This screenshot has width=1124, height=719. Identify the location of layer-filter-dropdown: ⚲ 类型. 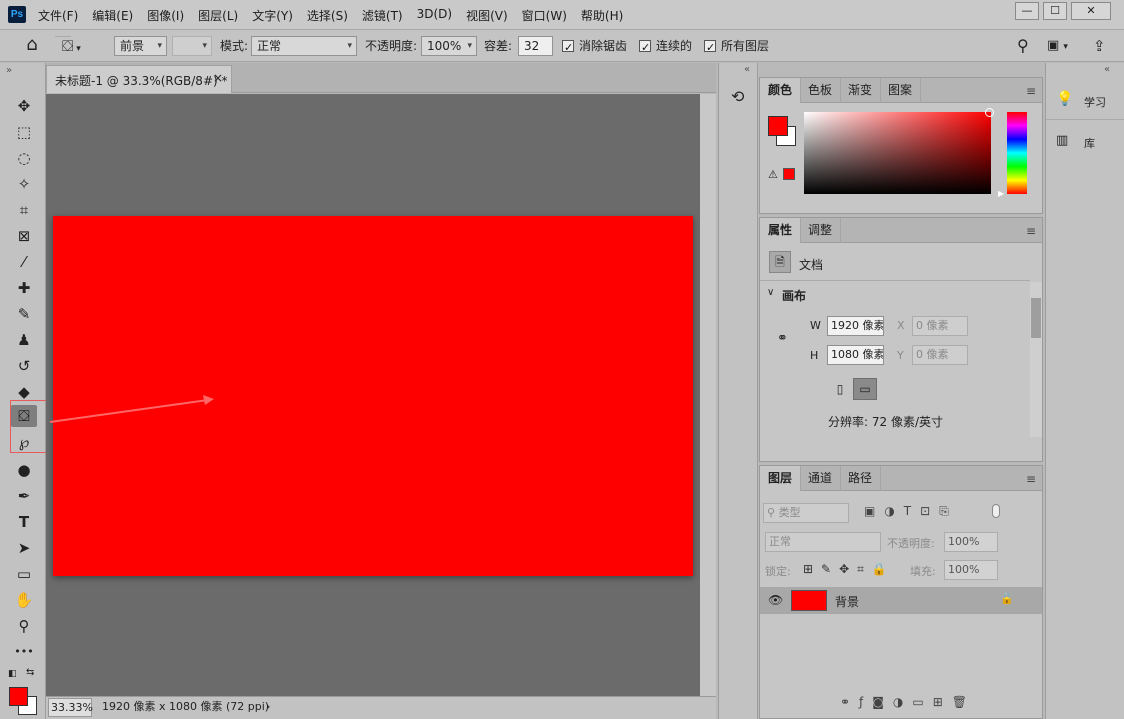
(806, 513).